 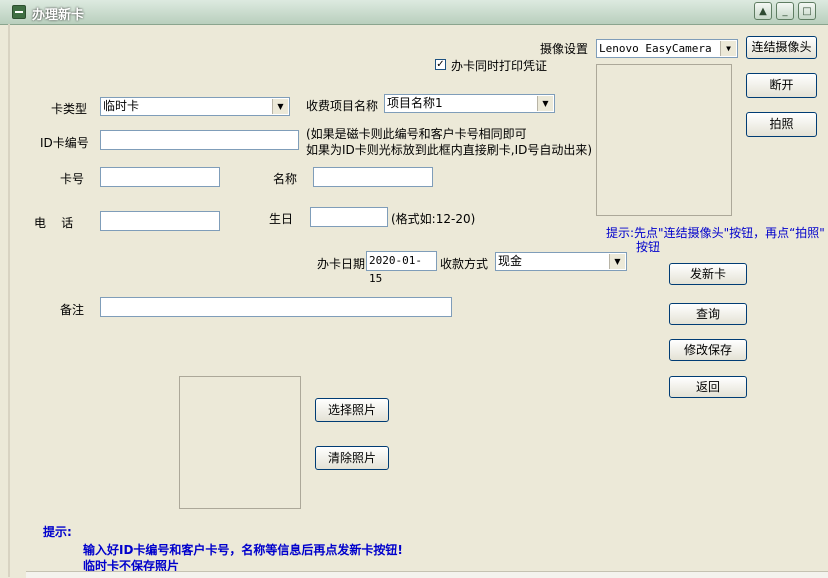 I want to click on footer-hint-title: 提示:, so click(x=57, y=532).